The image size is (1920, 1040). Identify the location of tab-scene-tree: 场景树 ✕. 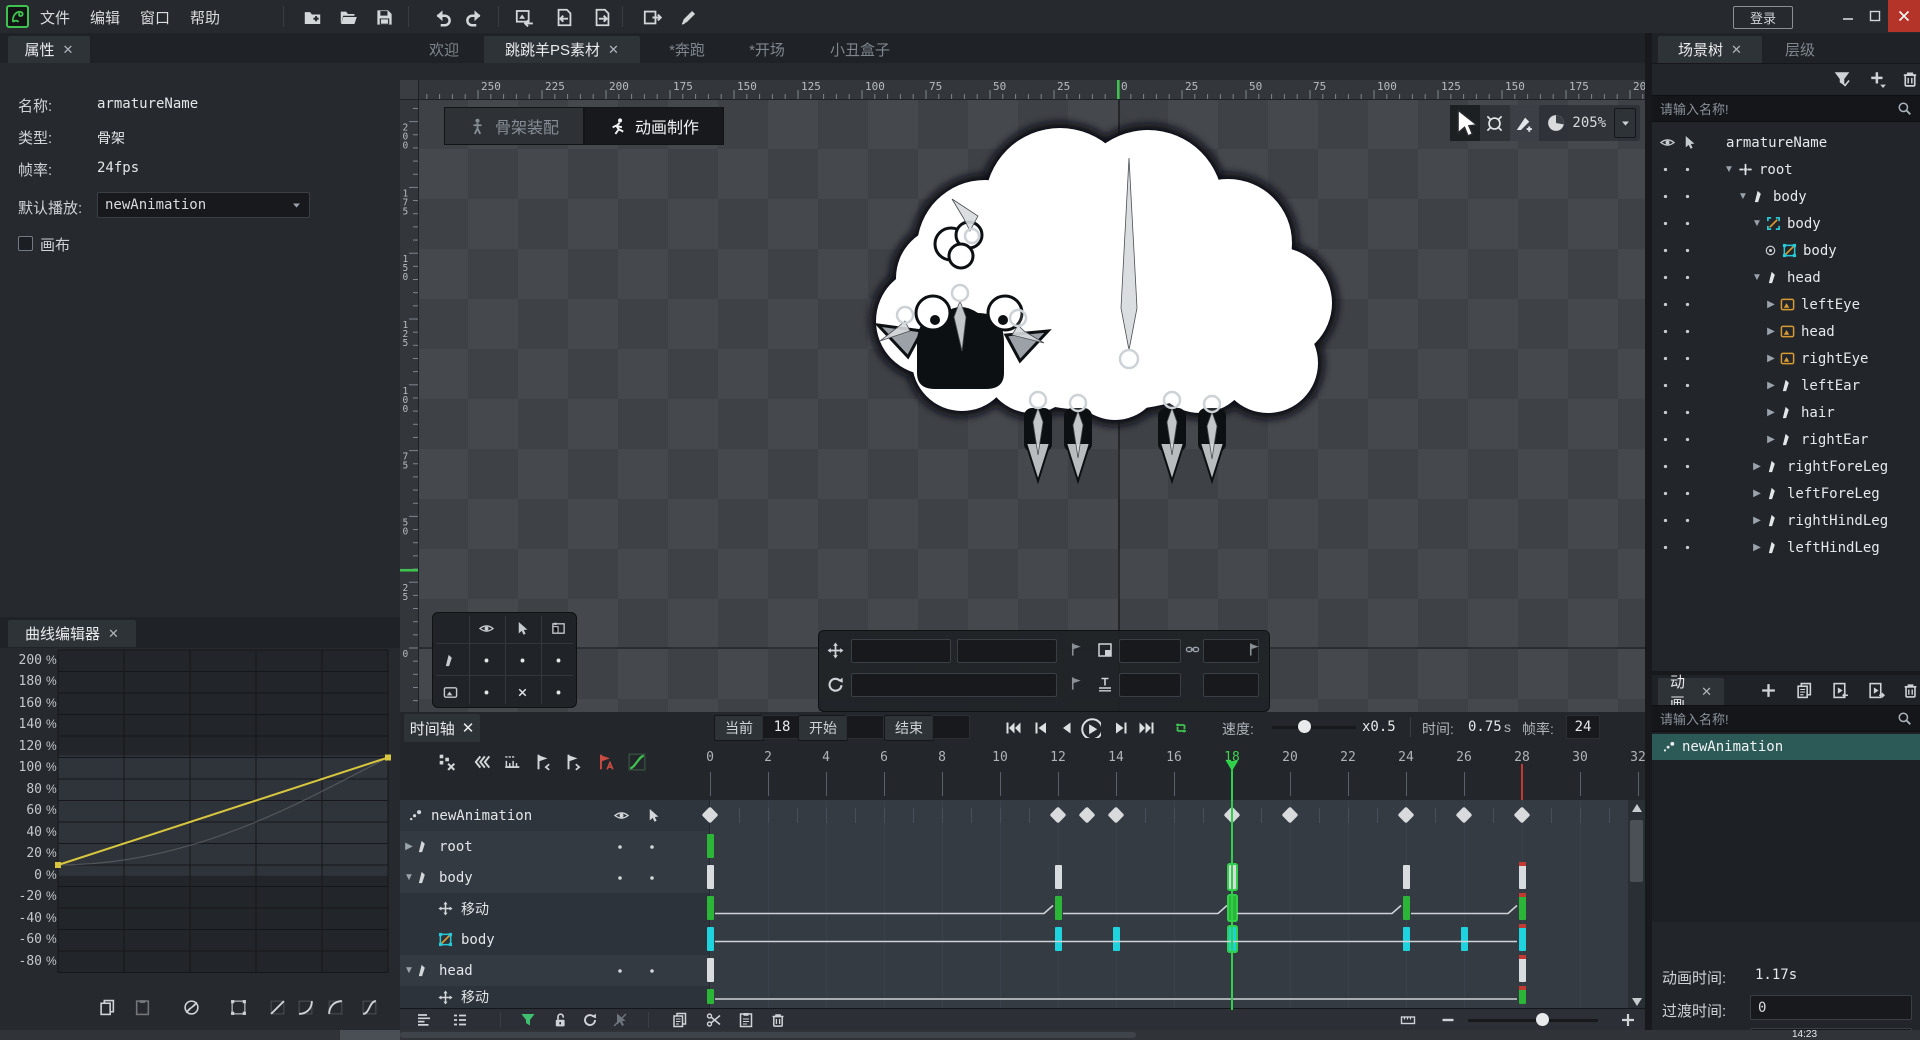
(1710, 49).